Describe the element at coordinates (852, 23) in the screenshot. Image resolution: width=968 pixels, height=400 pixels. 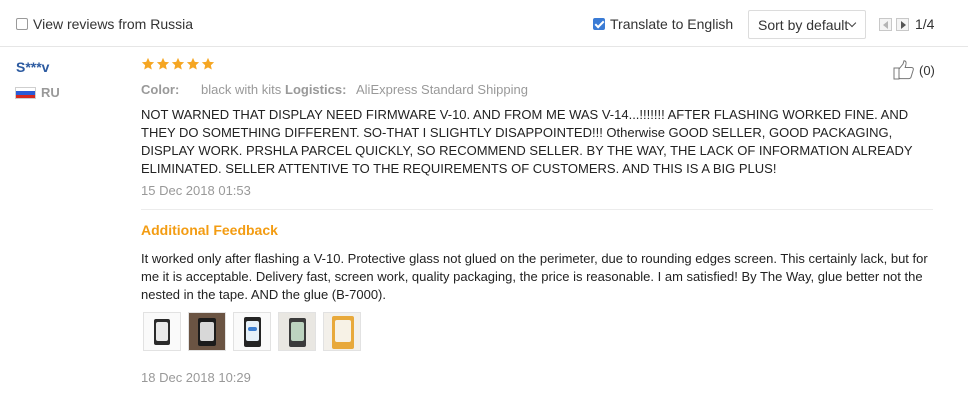
I see `chevron-down-icon` at that location.